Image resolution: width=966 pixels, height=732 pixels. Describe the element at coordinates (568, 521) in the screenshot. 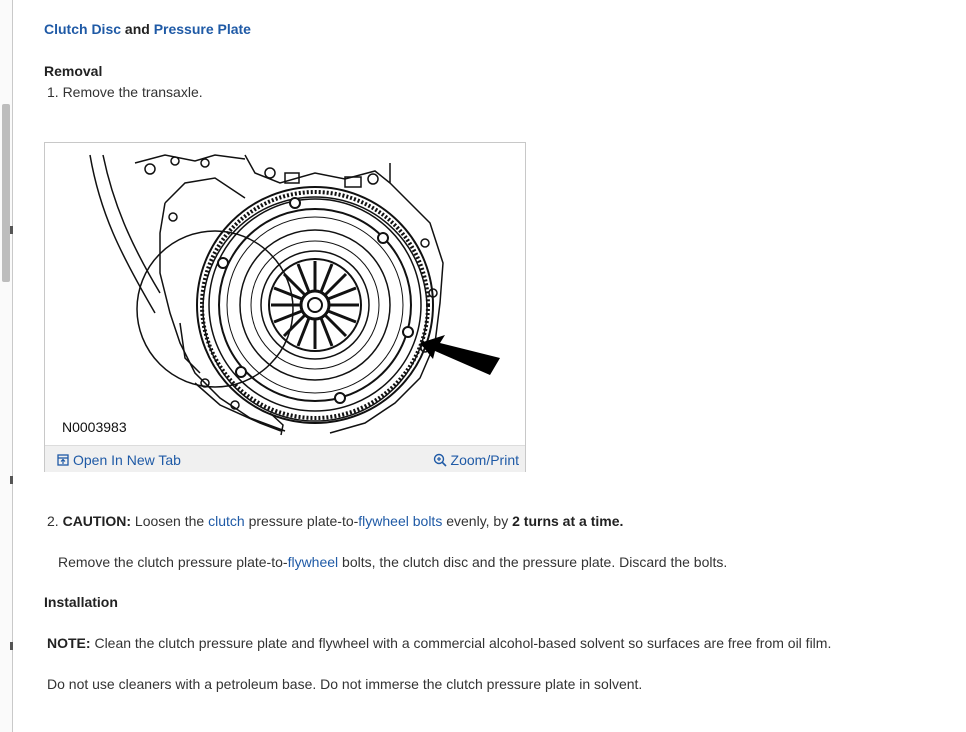

I see `turns-emphasis: 2 turns at a time.` at that location.